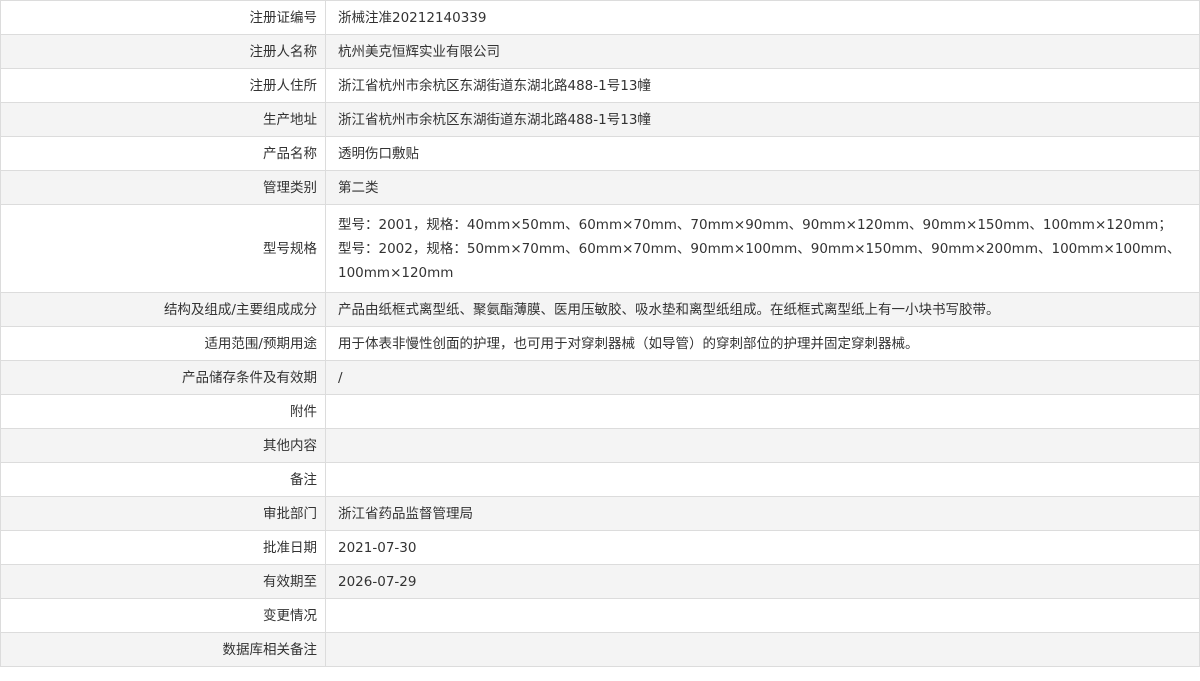 The image size is (1200, 681). What do you see at coordinates (163, 309) in the screenshot?
I see `field-label: 结构及组成/主要组成成分` at bounding box center [163, 309].